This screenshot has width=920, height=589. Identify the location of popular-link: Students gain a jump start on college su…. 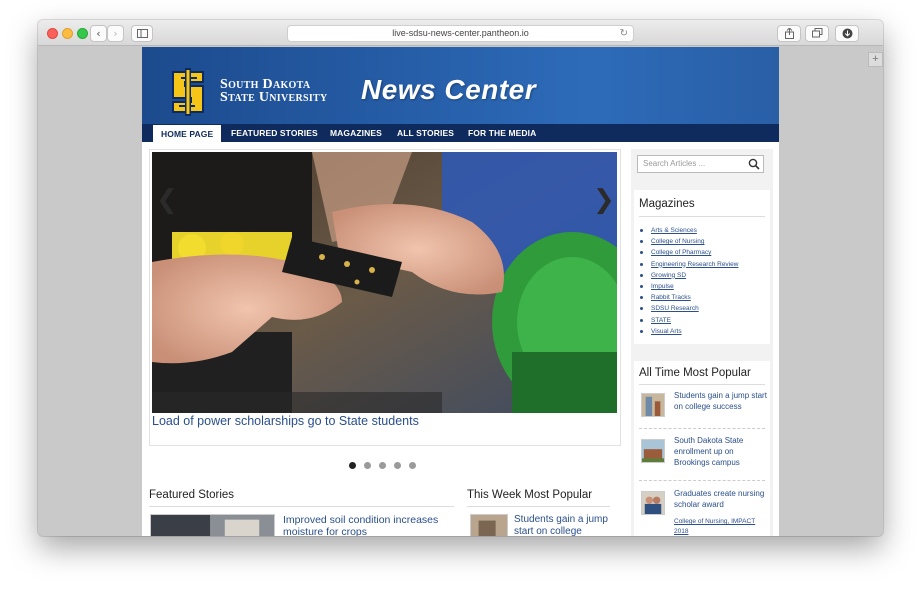
(721, 402).